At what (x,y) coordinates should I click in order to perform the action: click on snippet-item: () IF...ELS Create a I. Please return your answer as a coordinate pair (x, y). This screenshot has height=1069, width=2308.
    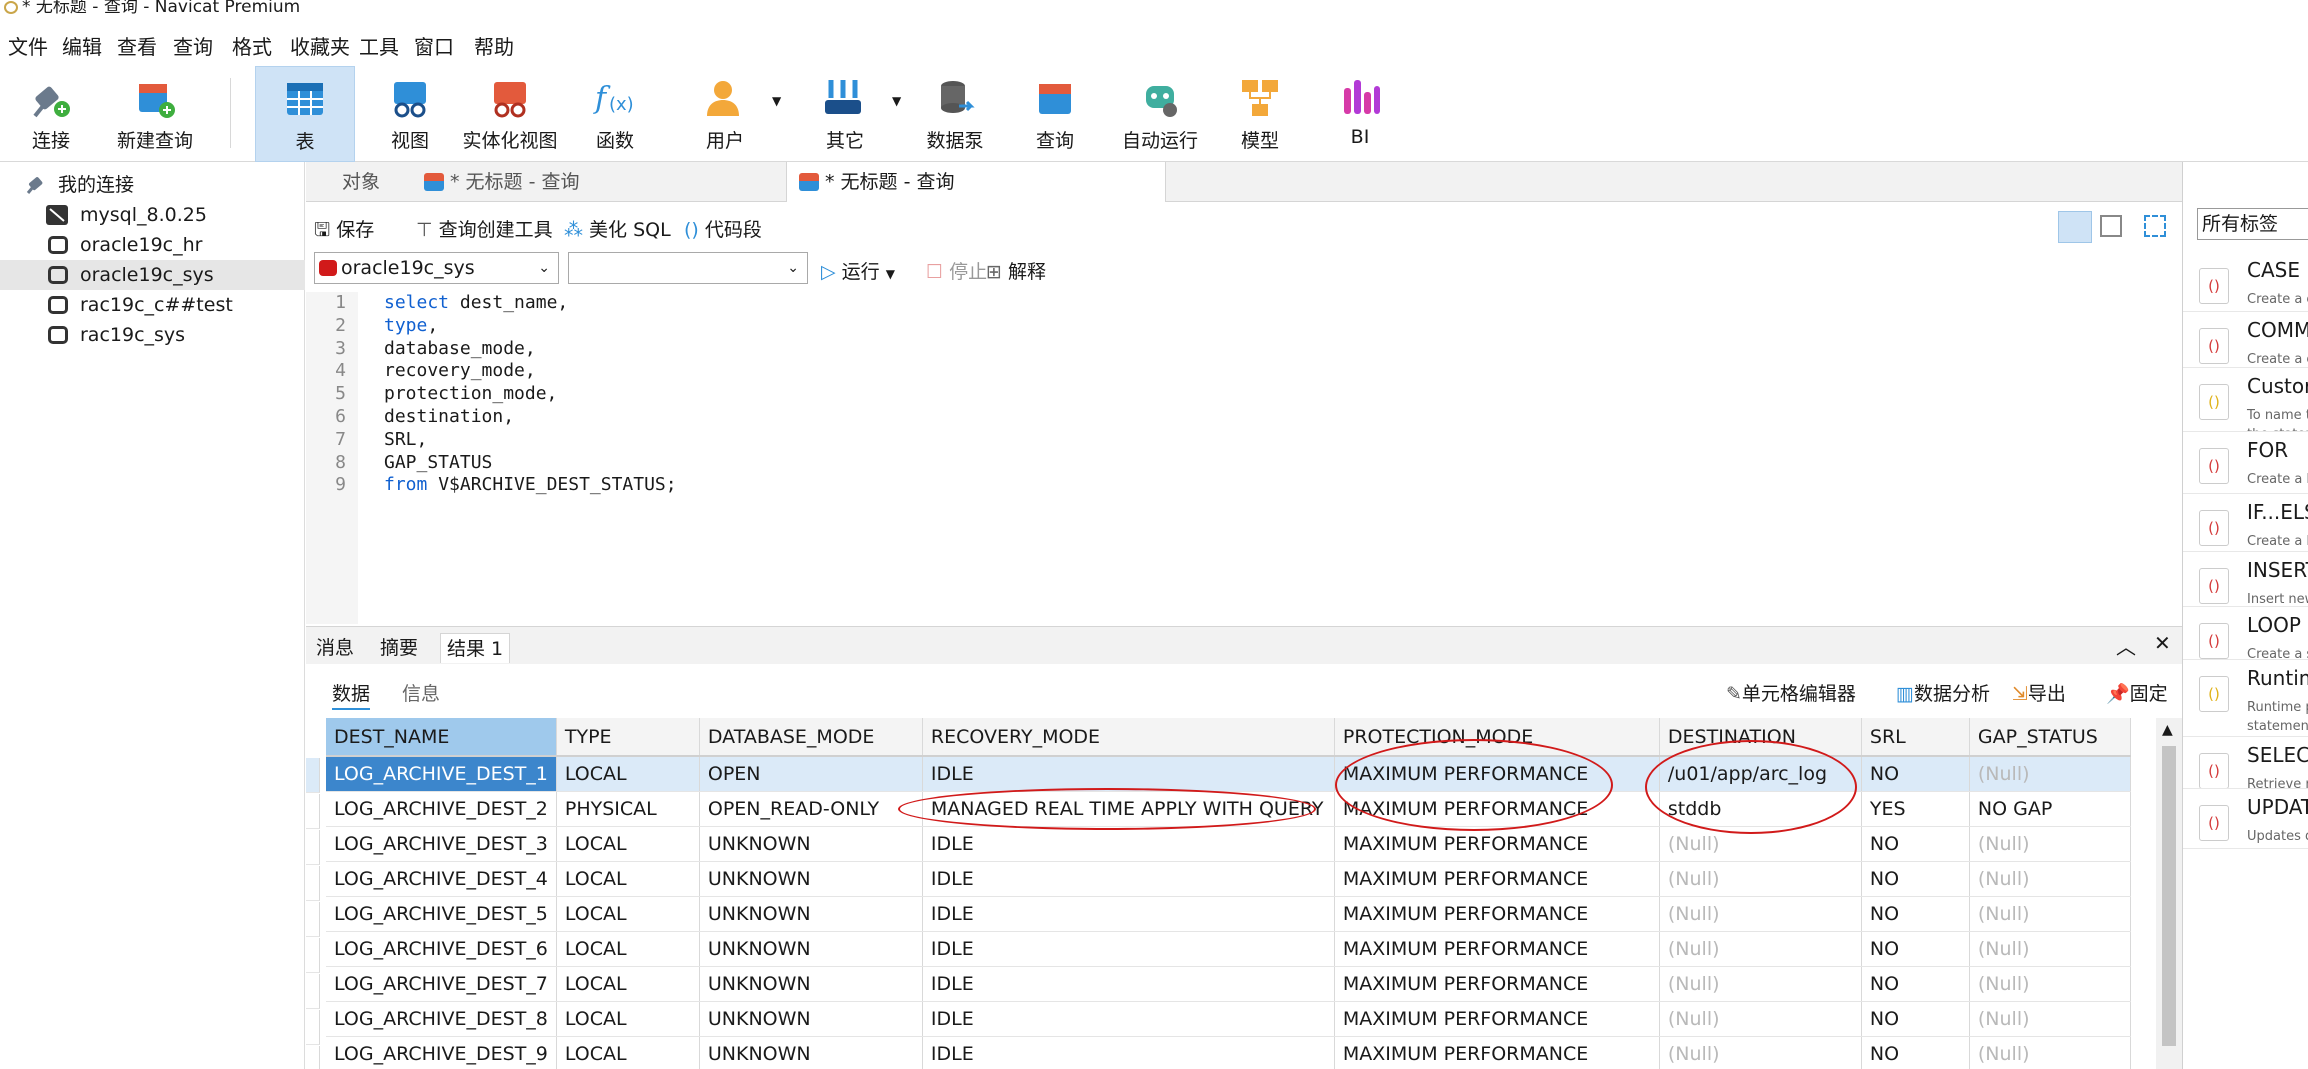
    Looking at the image, I should click on (2245, 523).